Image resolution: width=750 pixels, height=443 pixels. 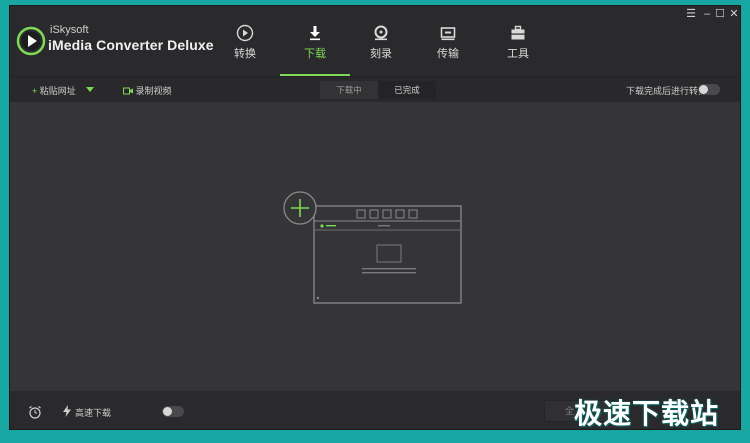 I want to click on record-video-label: 录制视频, so click(x=153, y=91).